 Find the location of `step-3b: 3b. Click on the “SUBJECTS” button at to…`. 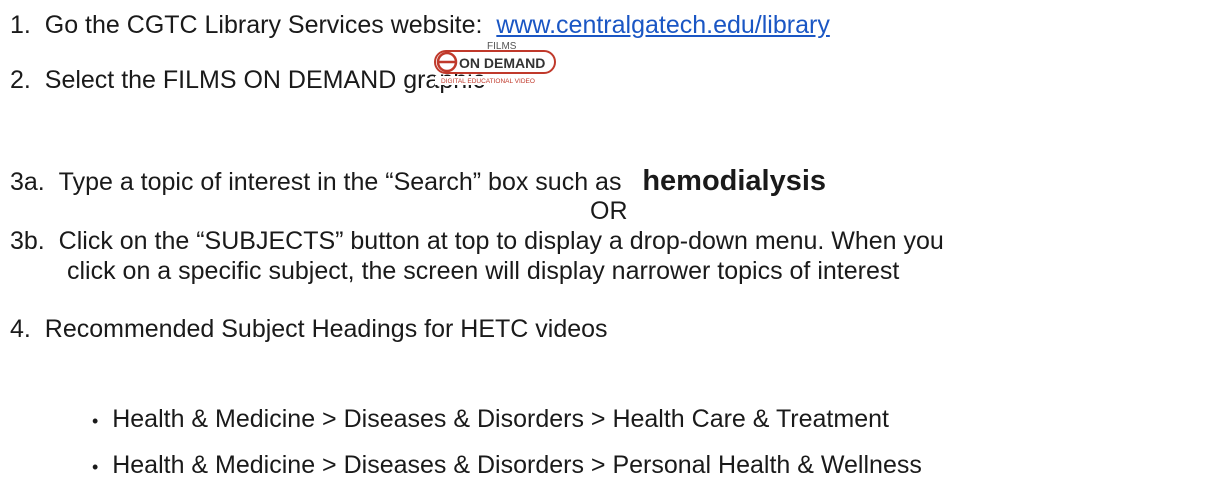

step-3b: 3b. Click on the “SUBJECTS” button at to… is located at coordinates (477, 241).